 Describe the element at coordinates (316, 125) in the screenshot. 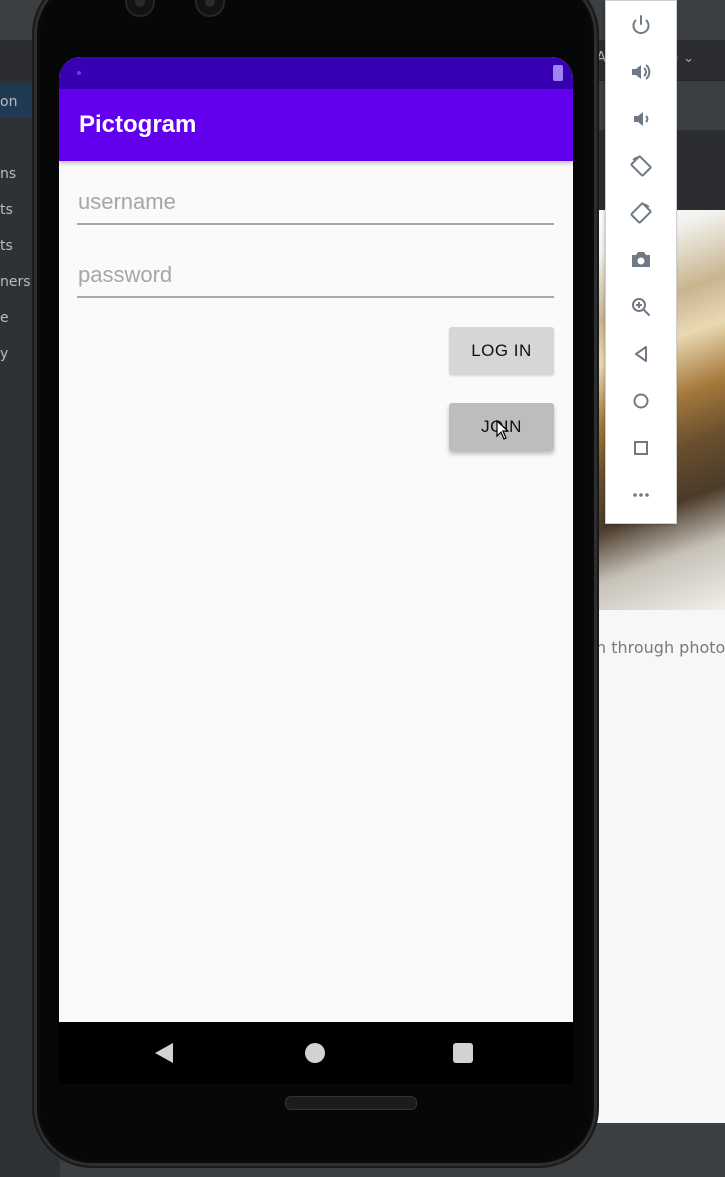

I see `app-bar: Pictogram` at that location.